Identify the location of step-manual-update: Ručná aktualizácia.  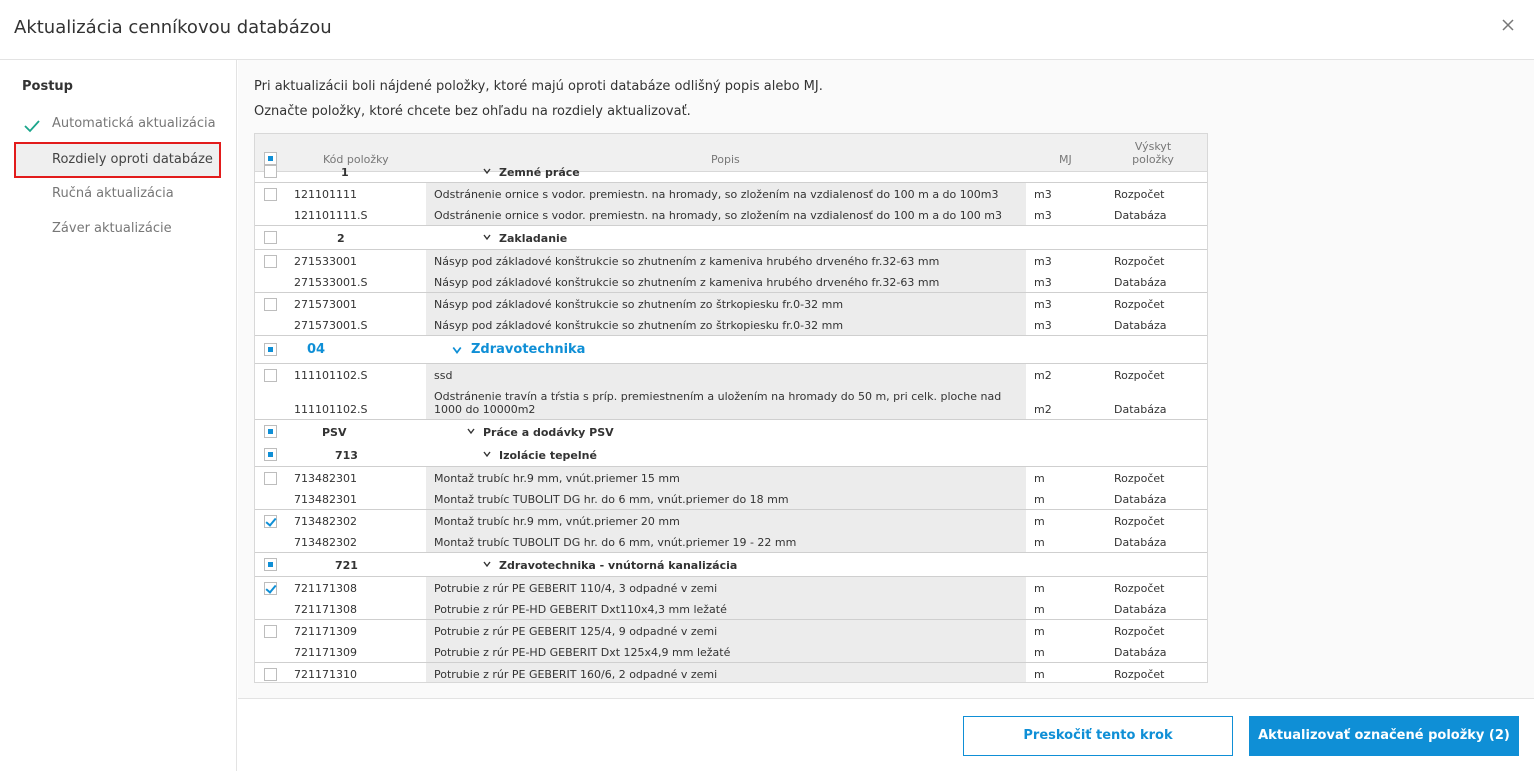
(113, 193).